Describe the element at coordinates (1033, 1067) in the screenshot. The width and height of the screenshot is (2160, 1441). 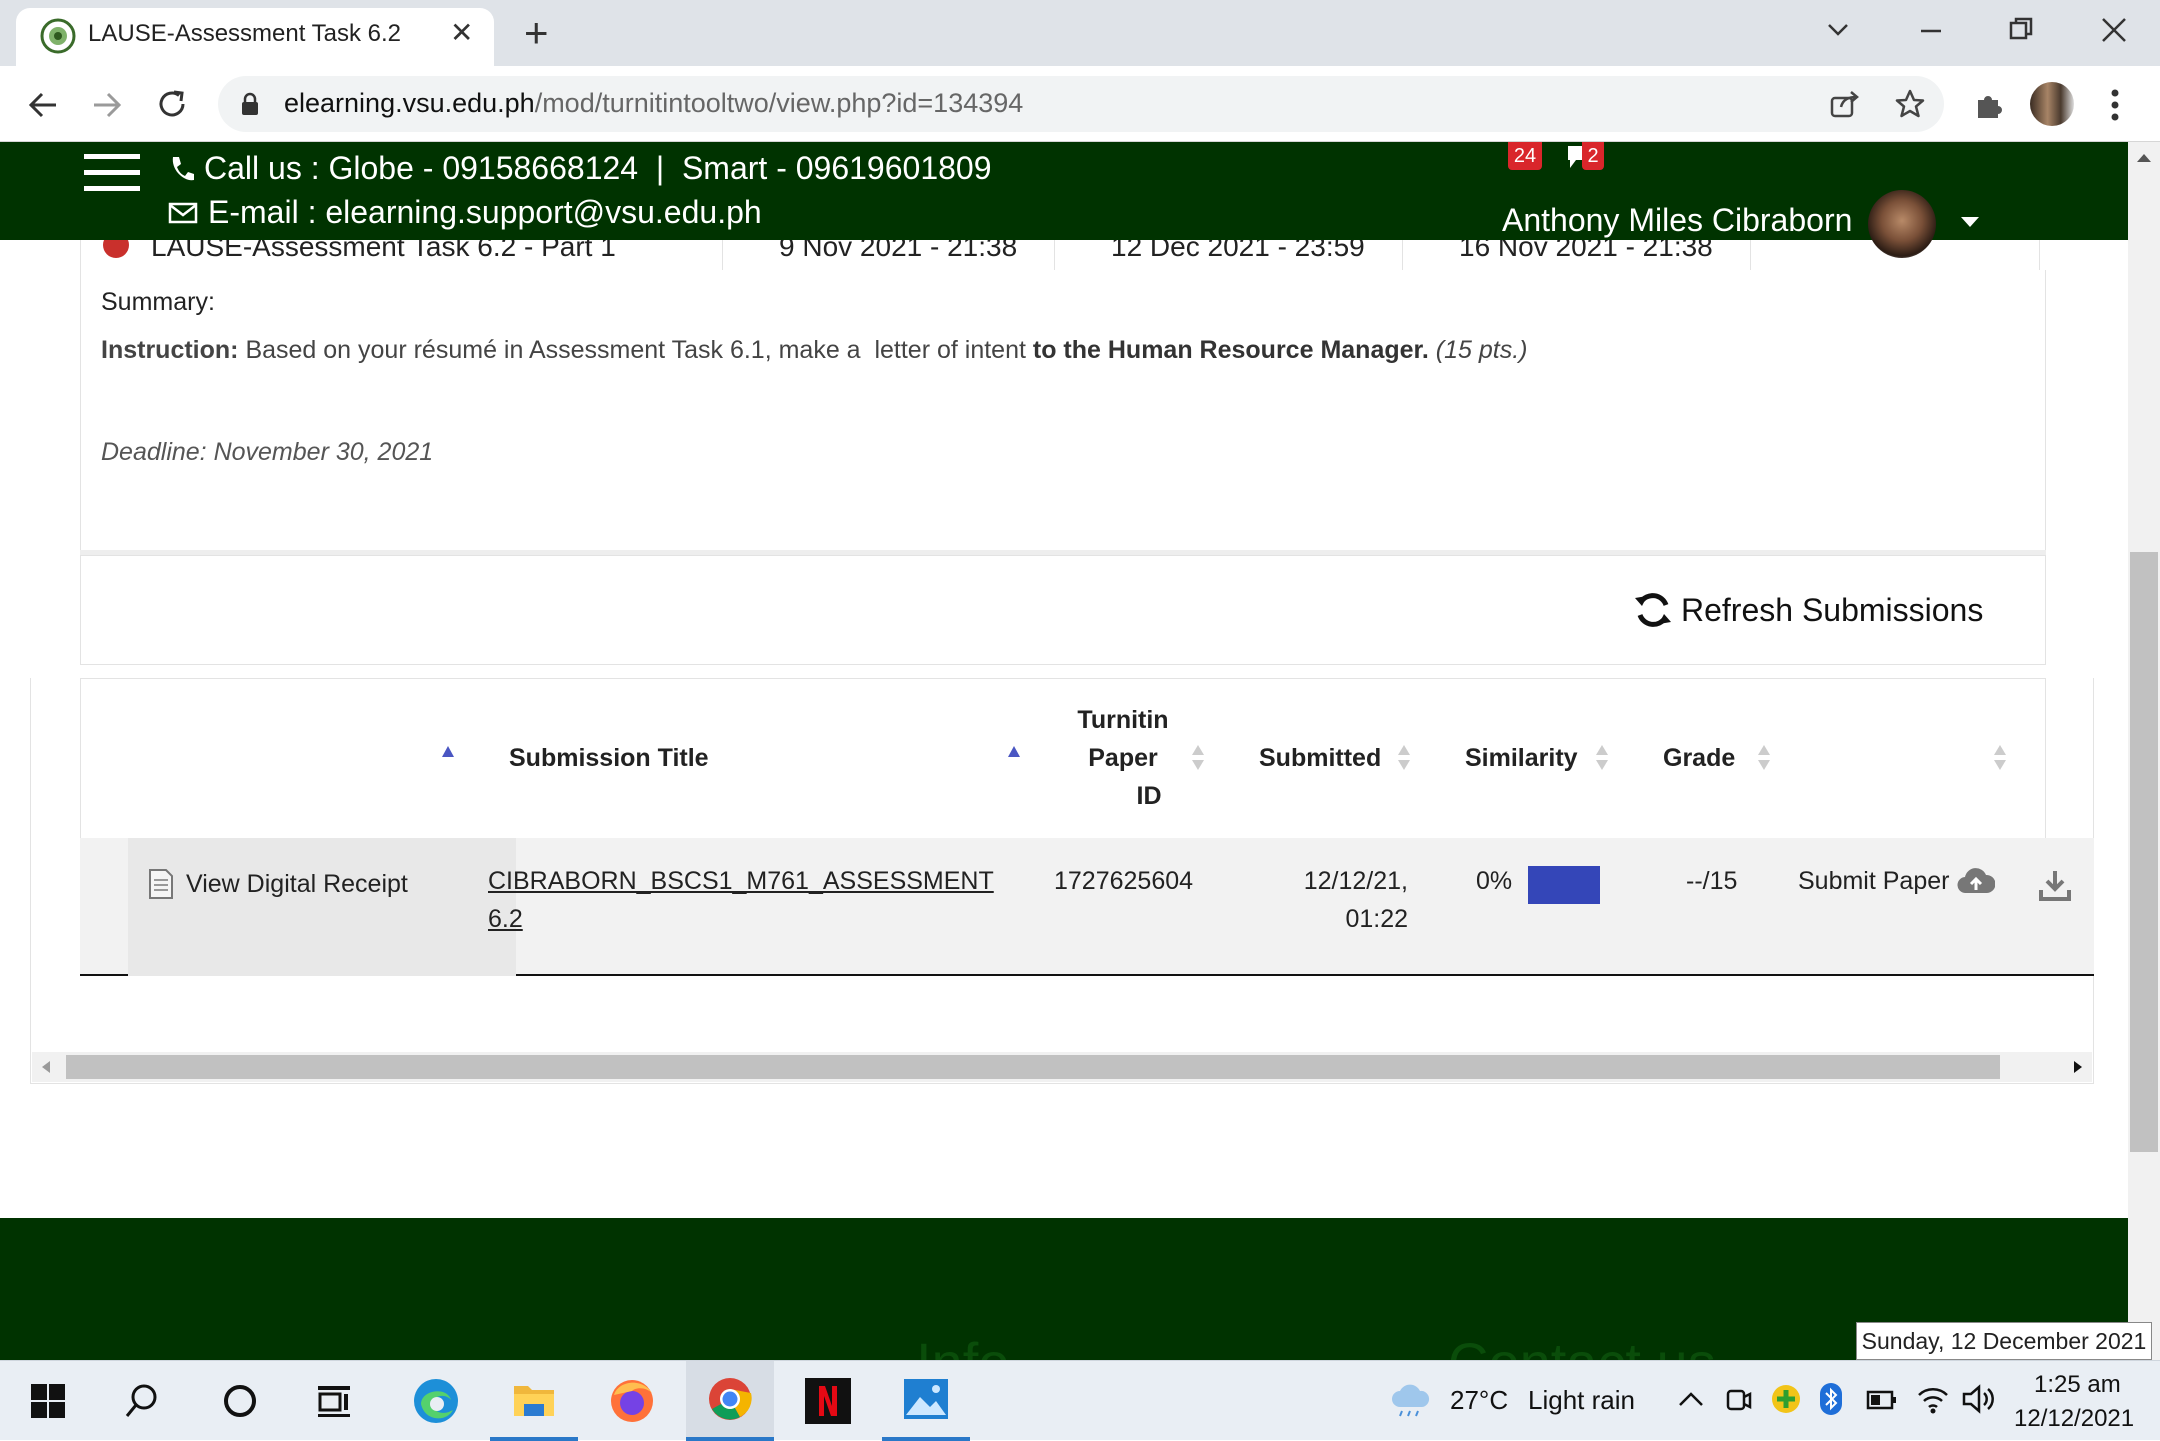
I see `horizontal-scroll-thumb` at that location.